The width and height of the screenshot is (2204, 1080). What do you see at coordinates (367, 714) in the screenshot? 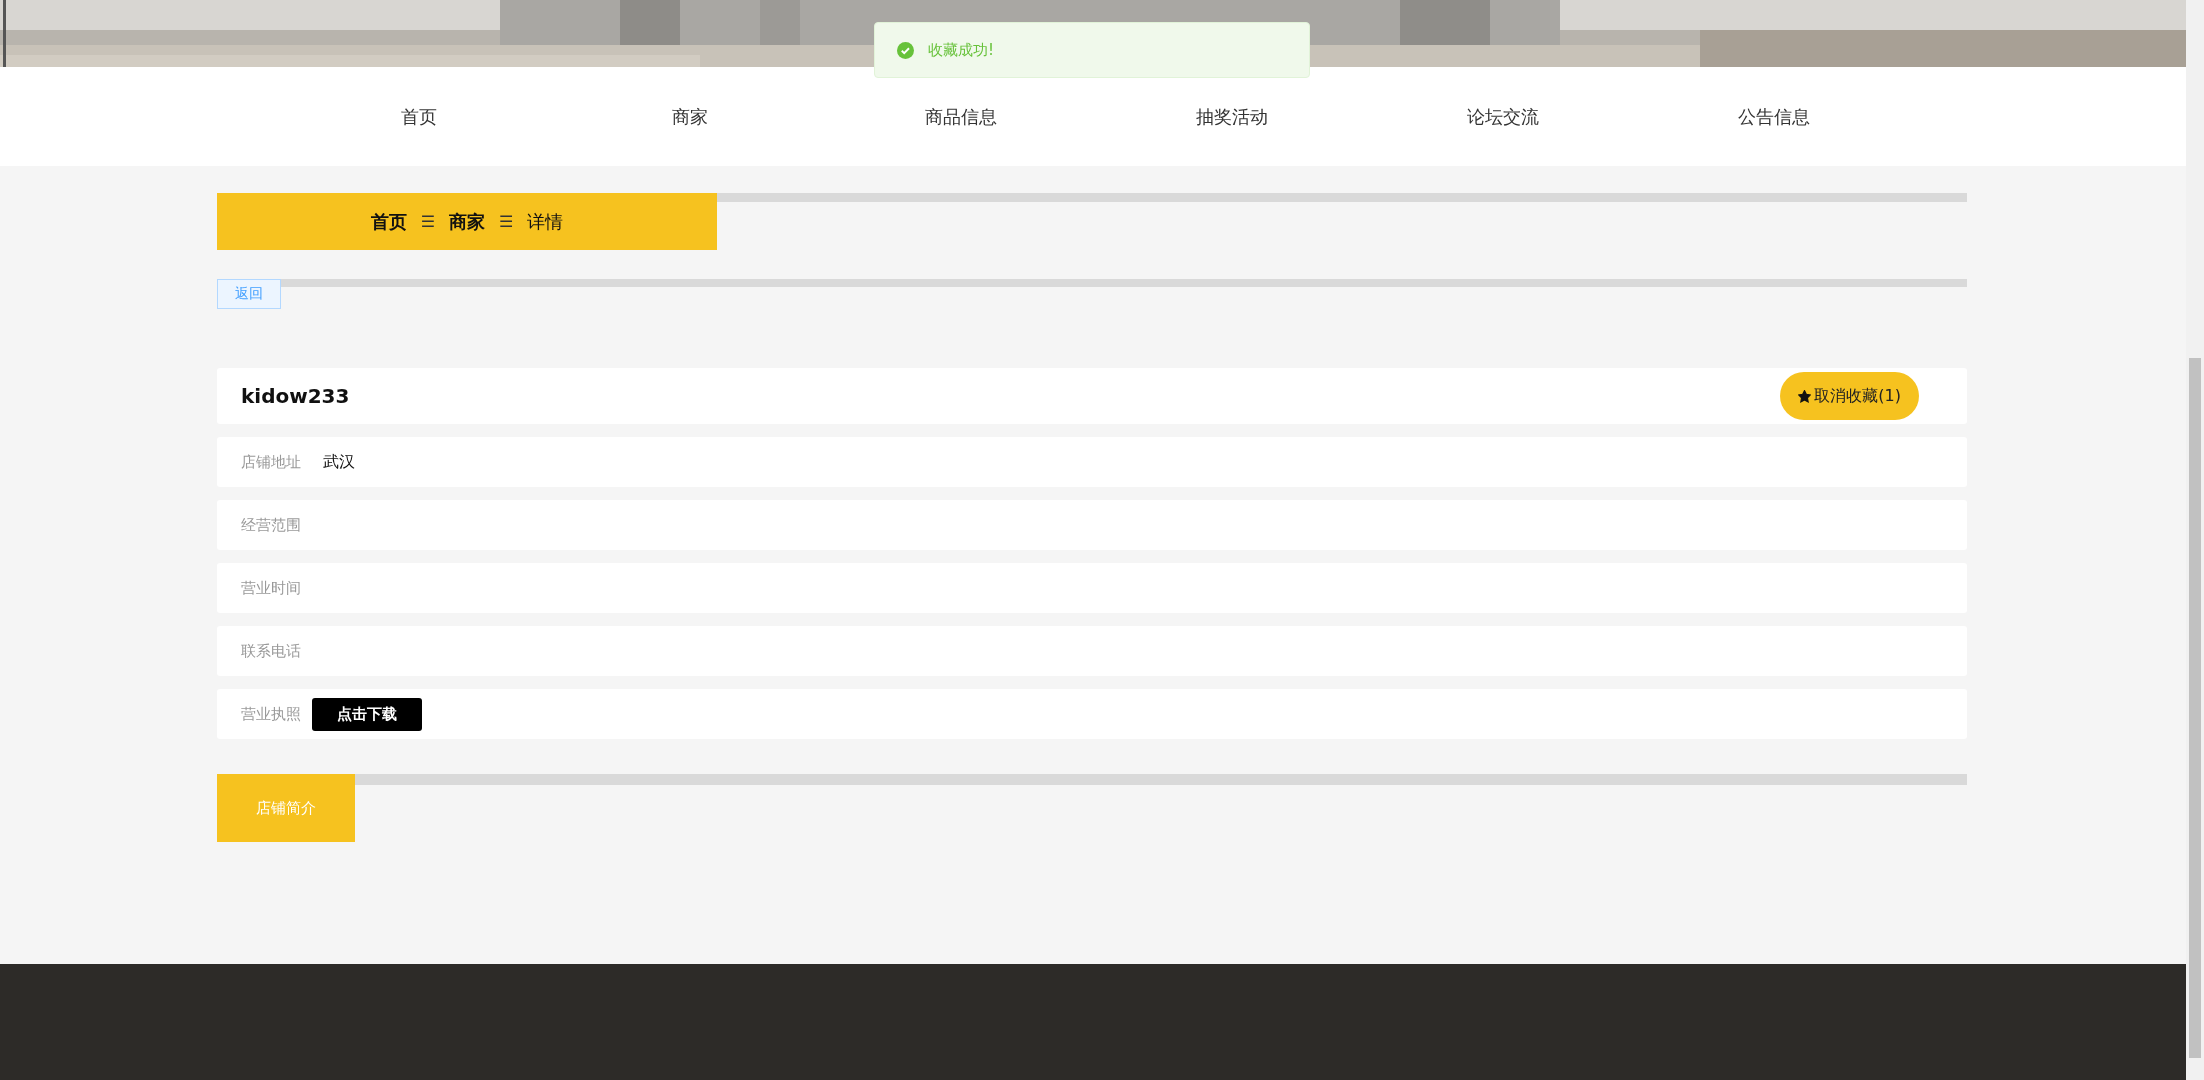
I see `download-button: 点击下载` at bounding box center [367, 714].